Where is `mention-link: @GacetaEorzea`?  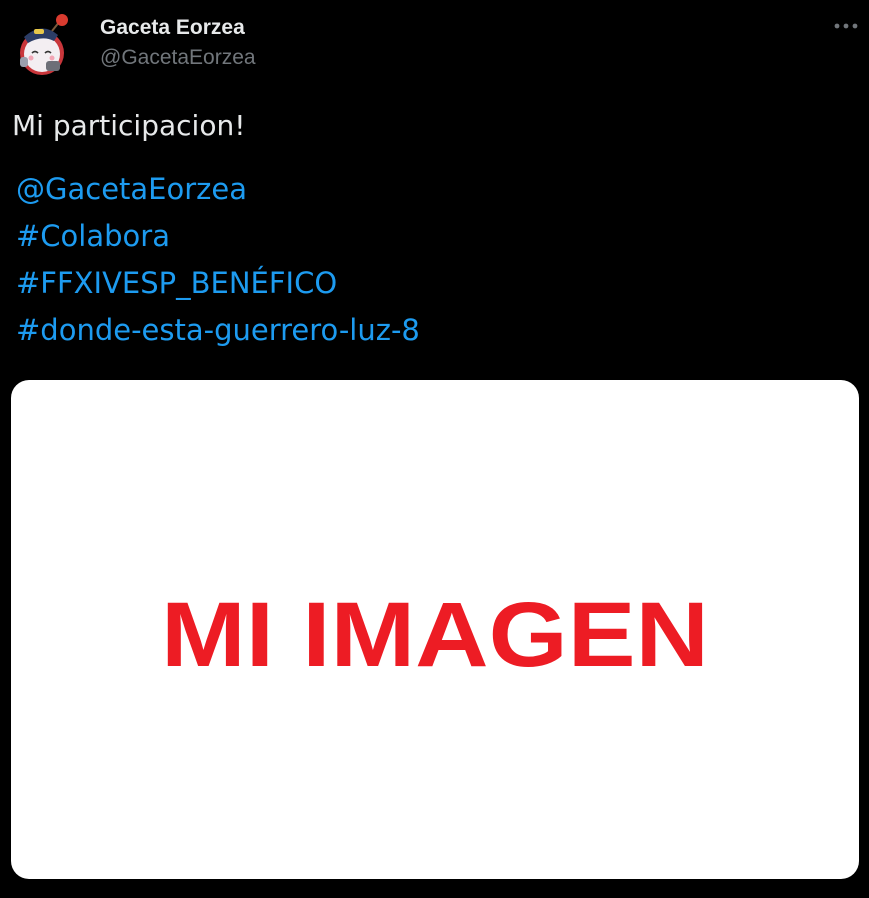 mention-link: @GacetaEorzea is located at coordinates (218, 189).